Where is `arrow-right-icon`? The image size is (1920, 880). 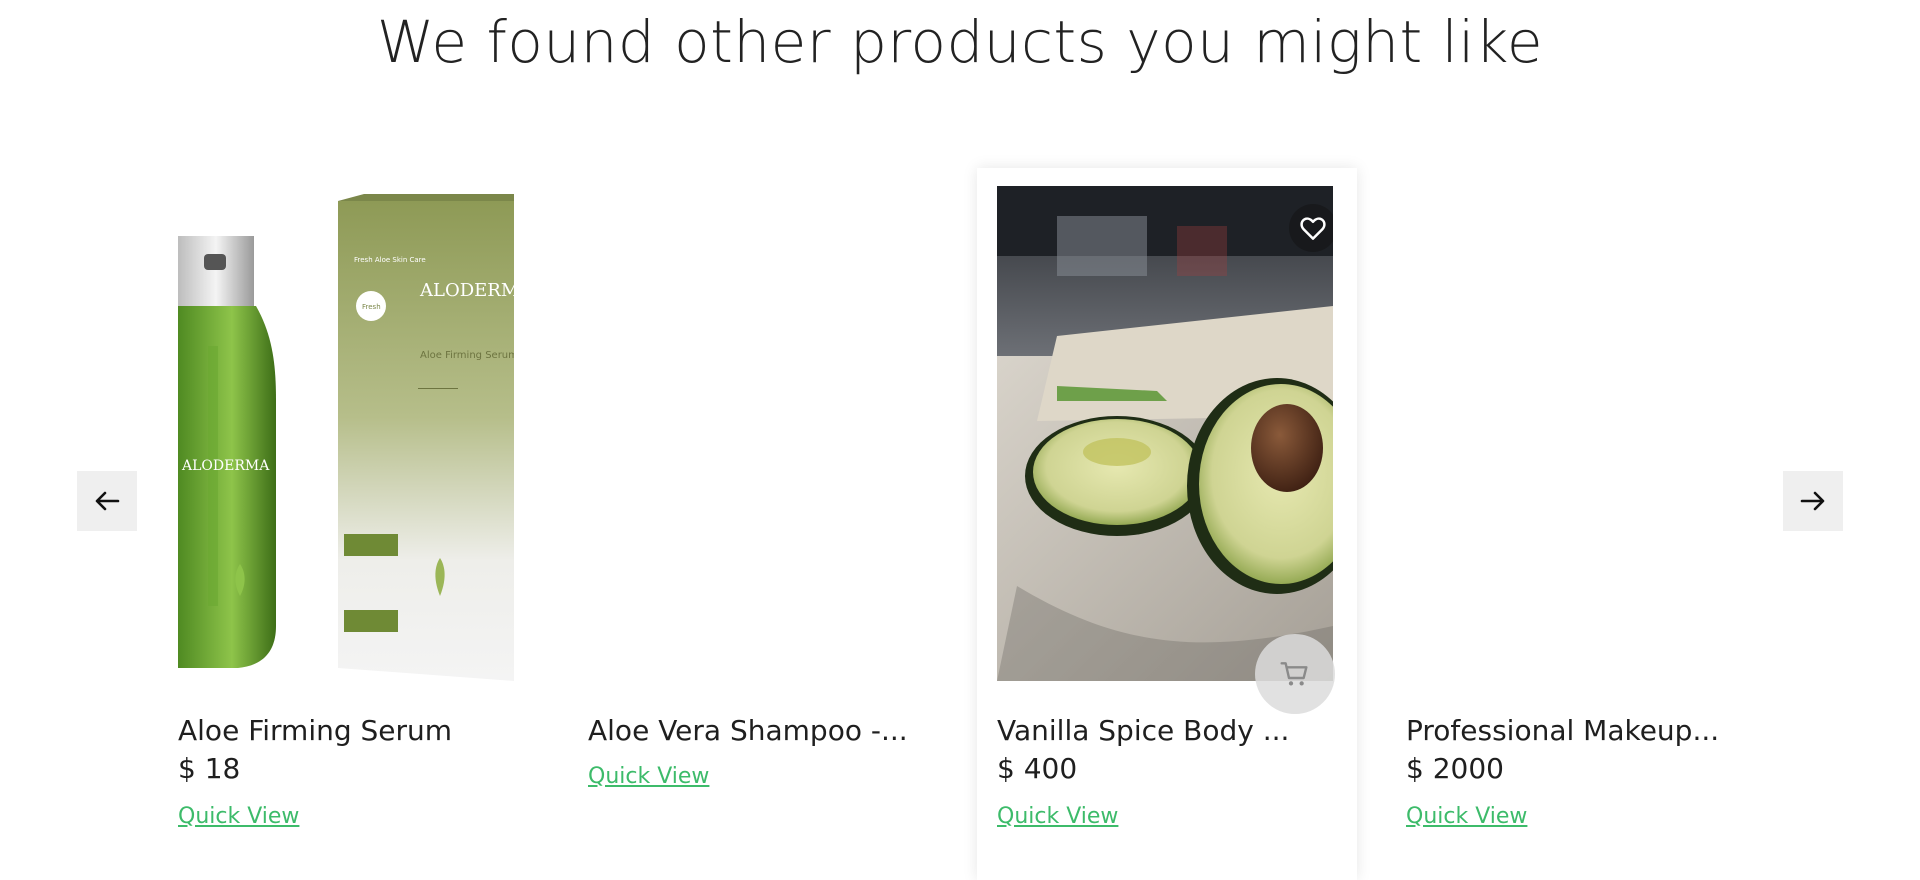
arrow-right-icon is located at coordinates (1812, 501).